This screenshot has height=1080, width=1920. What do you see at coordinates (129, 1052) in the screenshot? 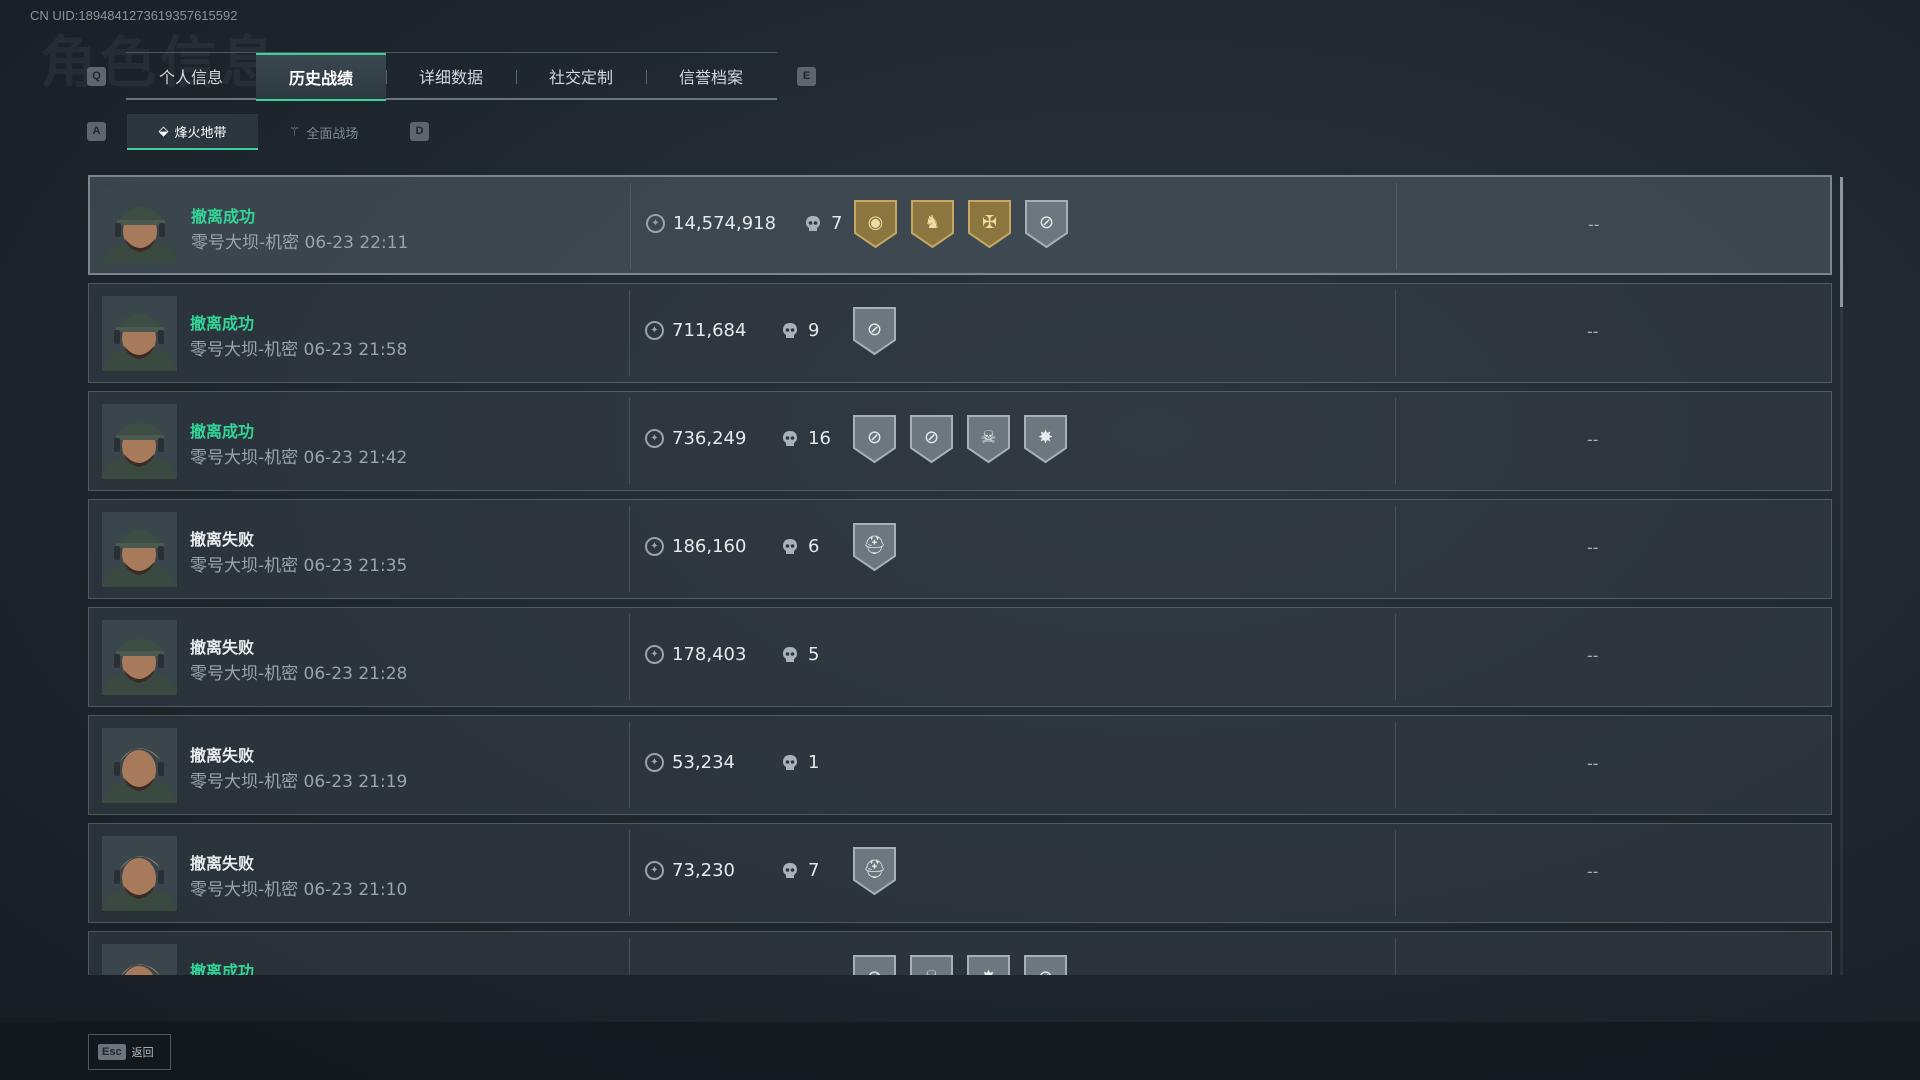
I see `back-button: Esc 返回` at bounding box center [129, 1052].